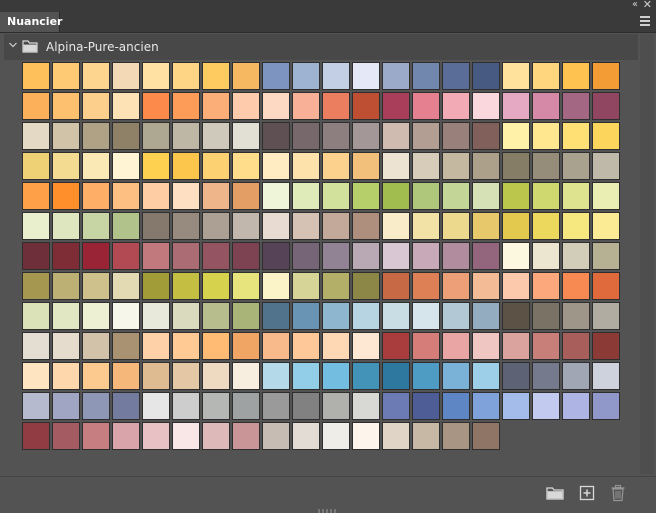  I want to click on delete-swatch-button, so click(618, 493).